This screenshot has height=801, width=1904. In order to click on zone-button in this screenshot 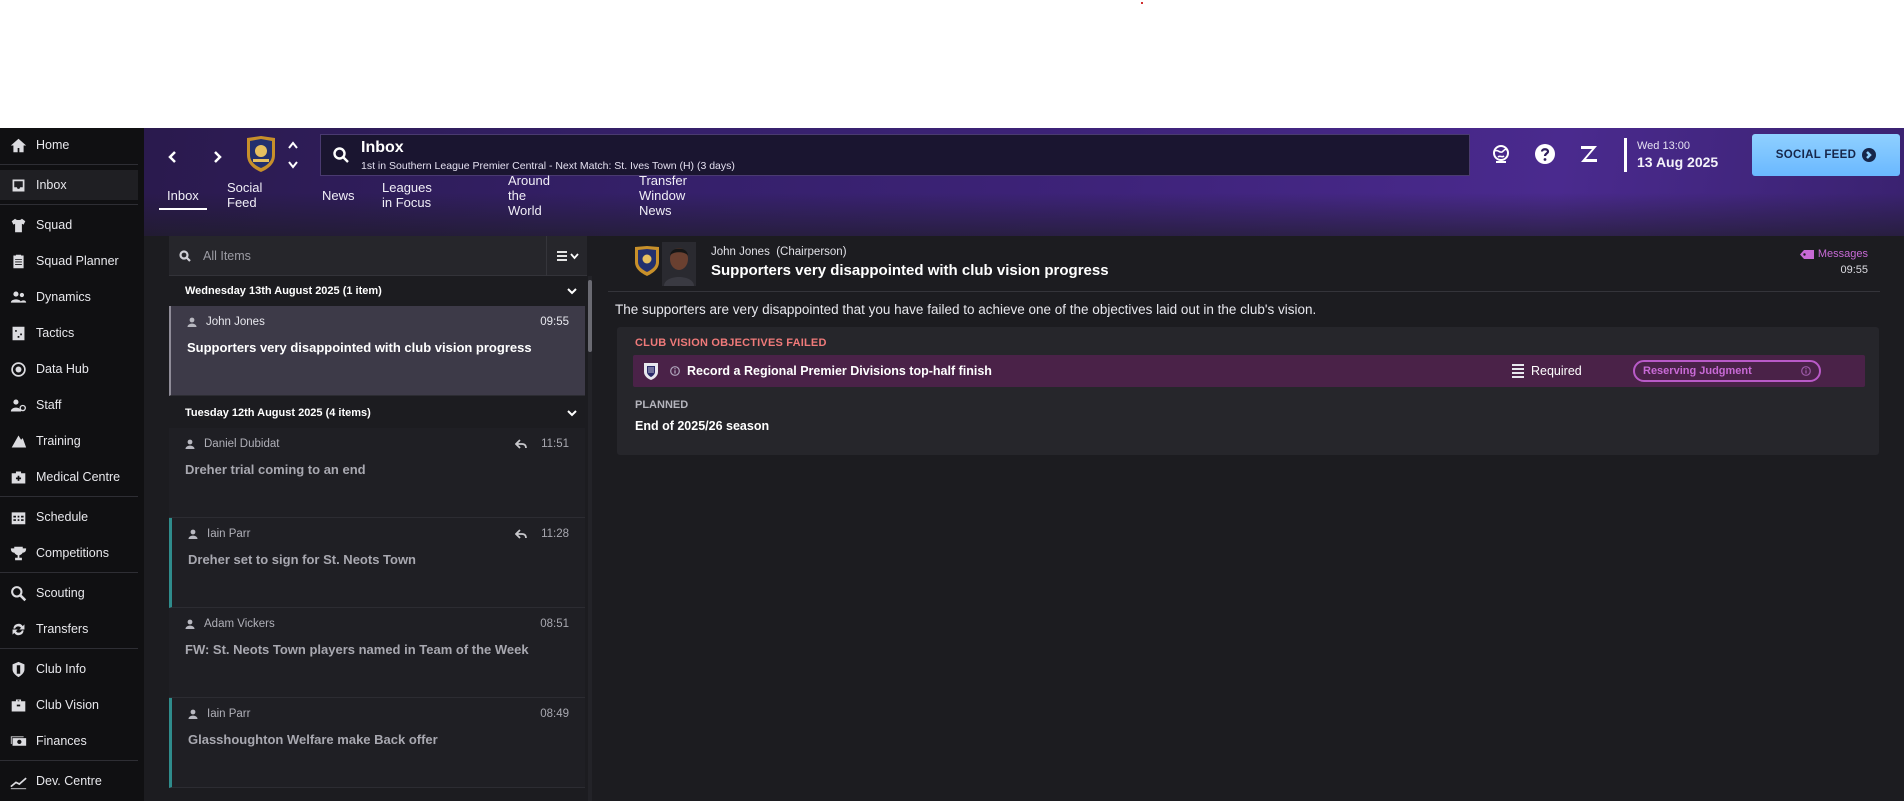, I will do `click(1589, 154)`.